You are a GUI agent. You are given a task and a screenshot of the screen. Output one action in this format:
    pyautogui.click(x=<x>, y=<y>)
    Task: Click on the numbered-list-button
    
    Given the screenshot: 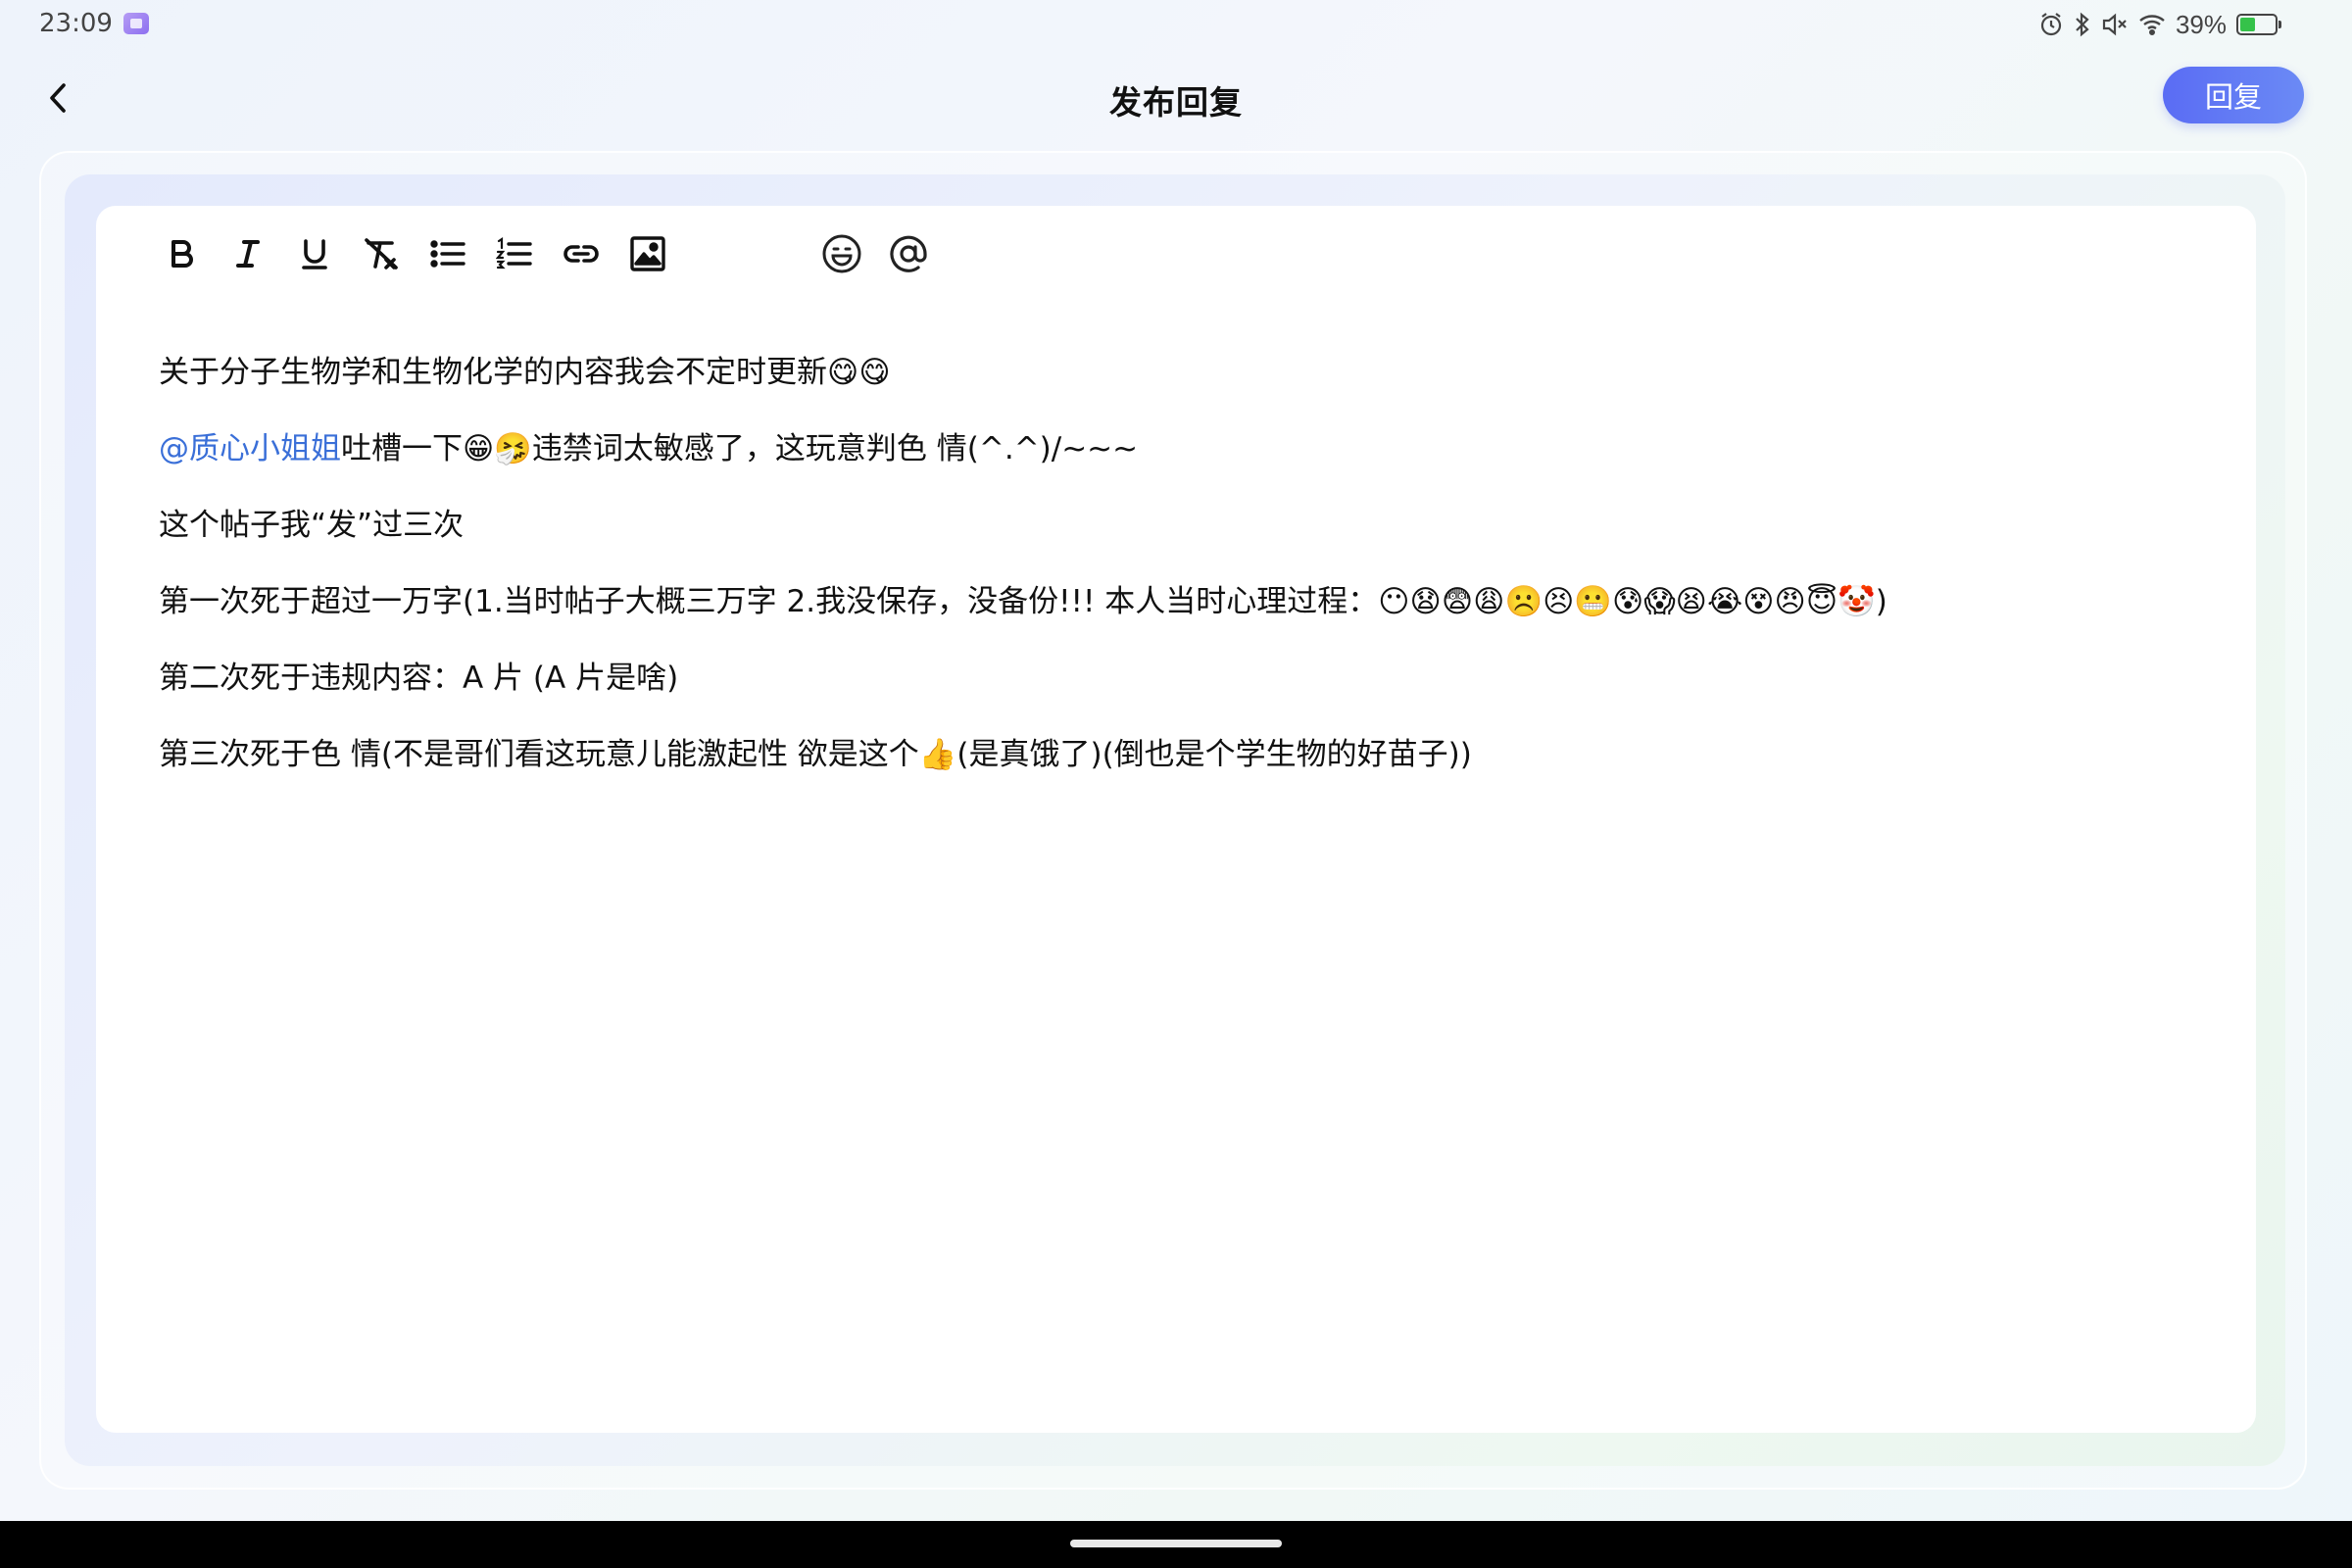 What is the action you would take?
    pyautogui.click(x=514, y=253)
    